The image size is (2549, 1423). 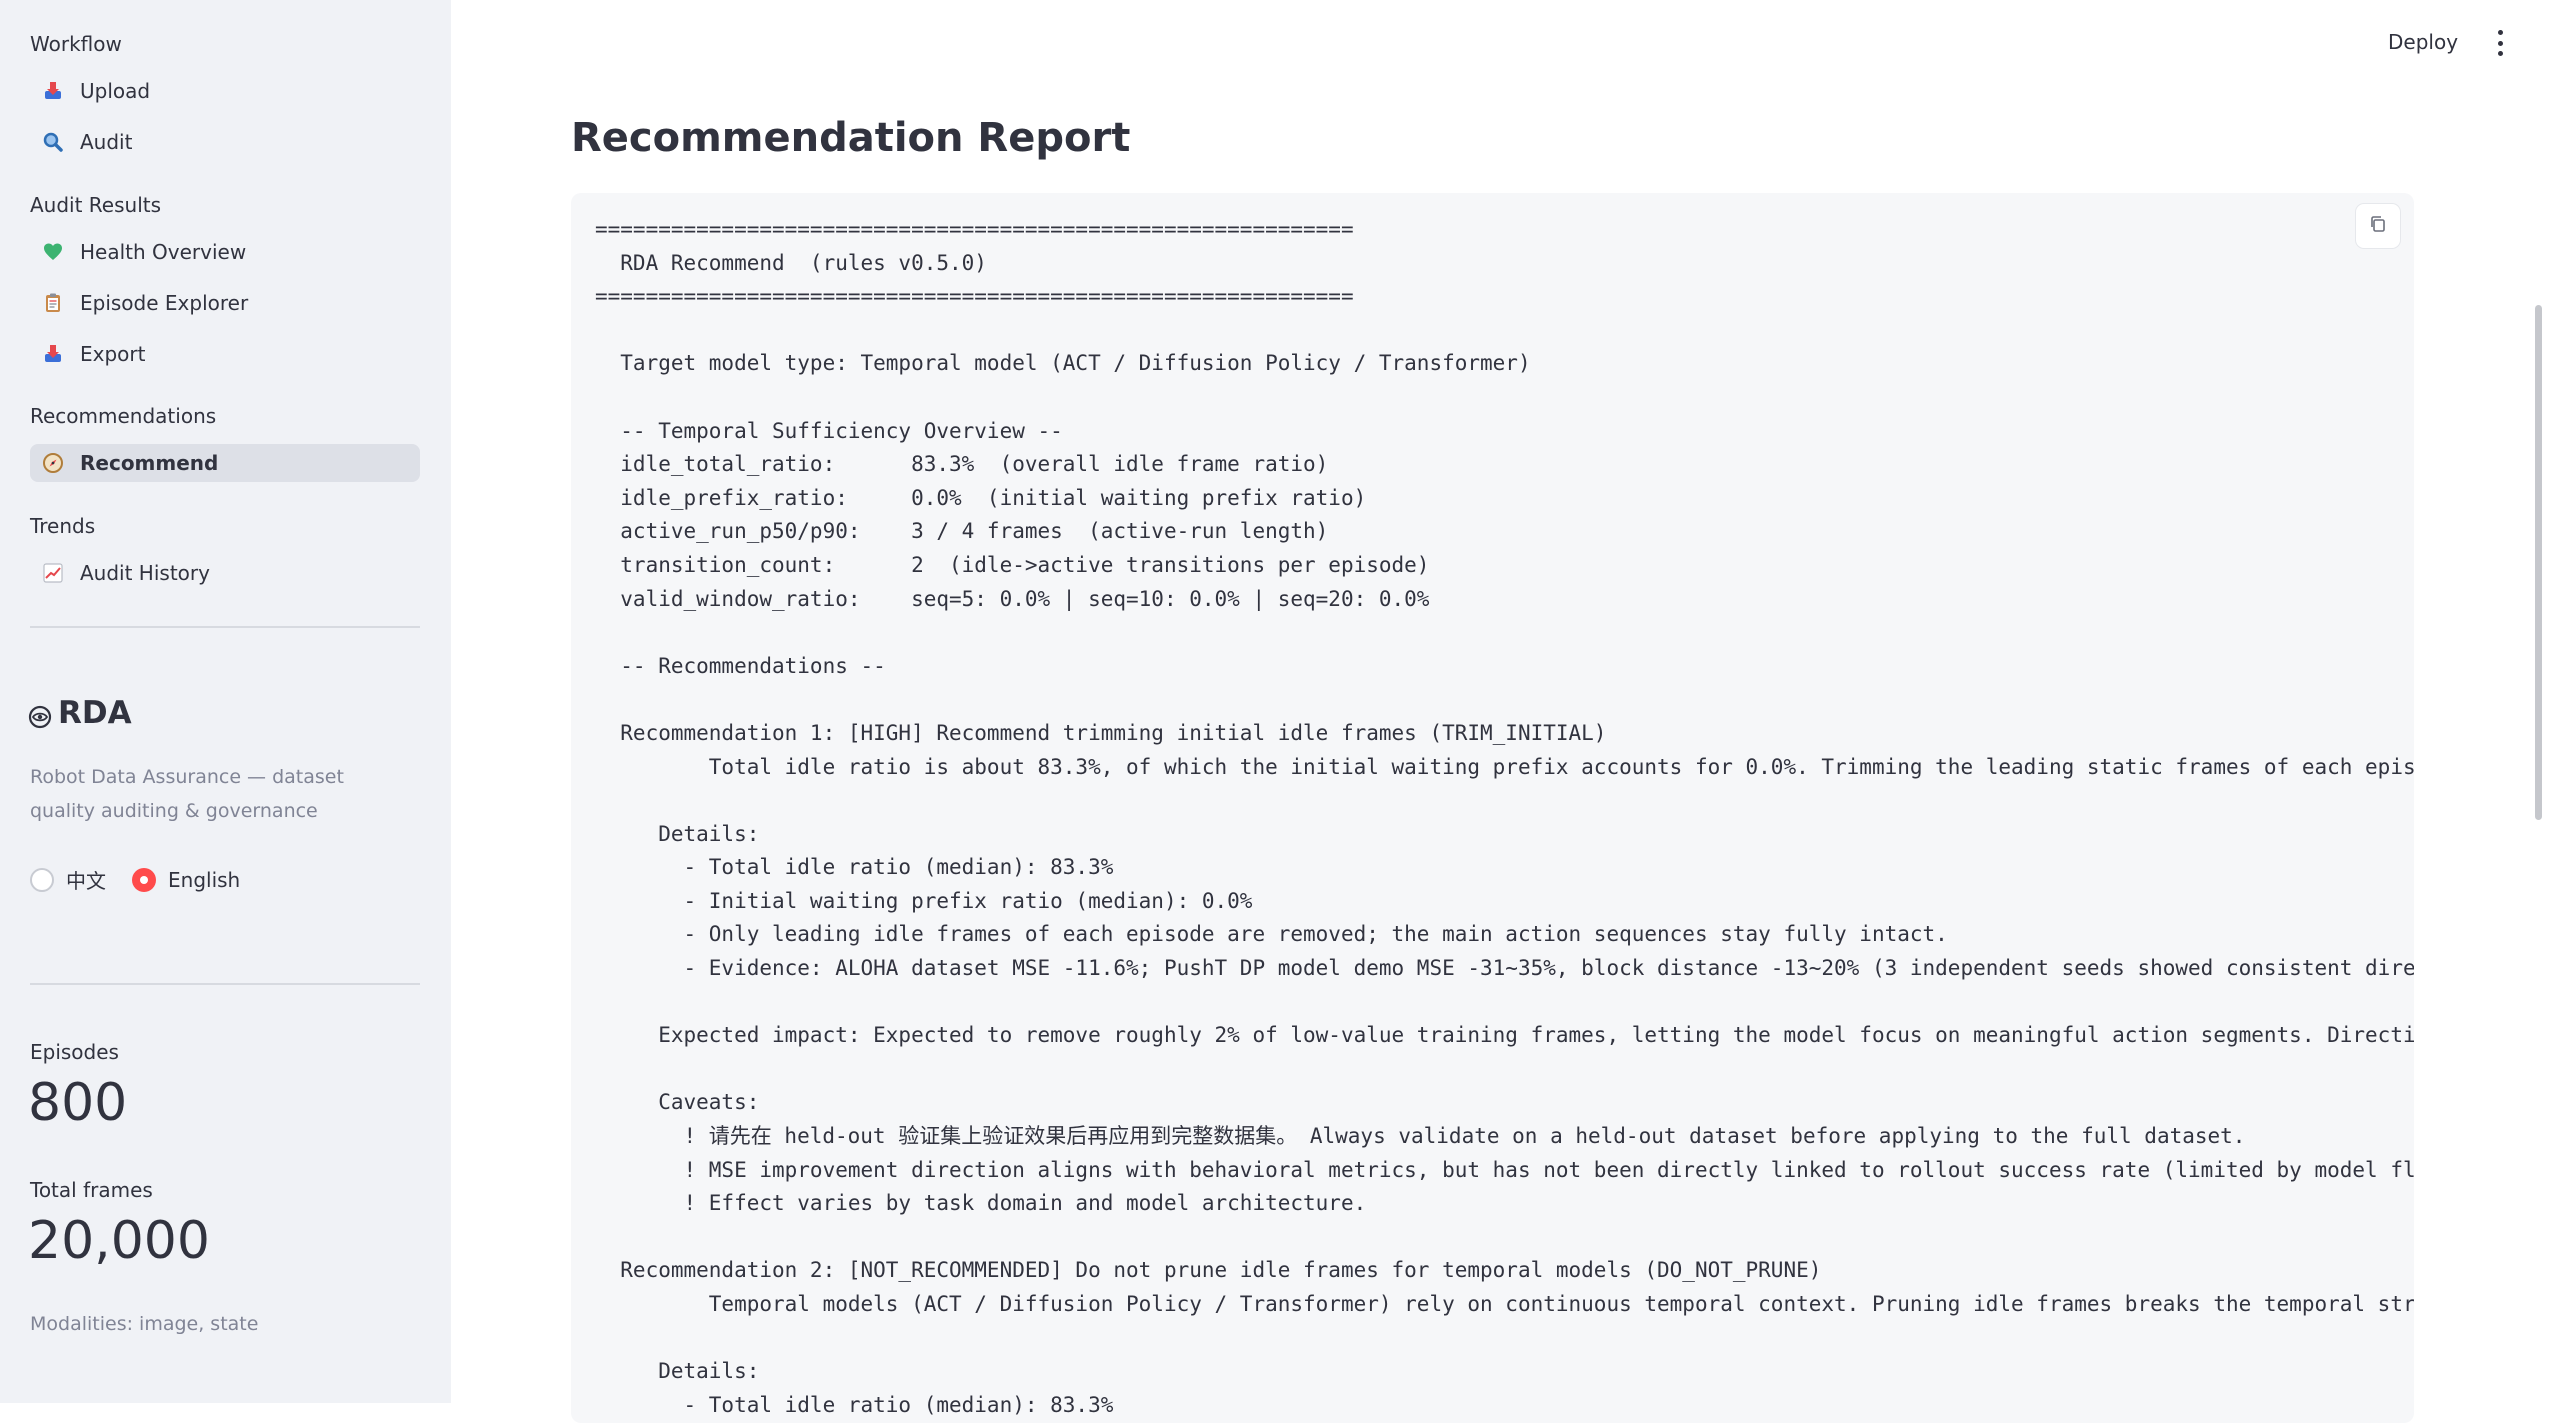 What do you see at coordinates (225, 91) in the screenshot?
I see `sidebar-item-upload: Upload` at bounding box center [225, 91].